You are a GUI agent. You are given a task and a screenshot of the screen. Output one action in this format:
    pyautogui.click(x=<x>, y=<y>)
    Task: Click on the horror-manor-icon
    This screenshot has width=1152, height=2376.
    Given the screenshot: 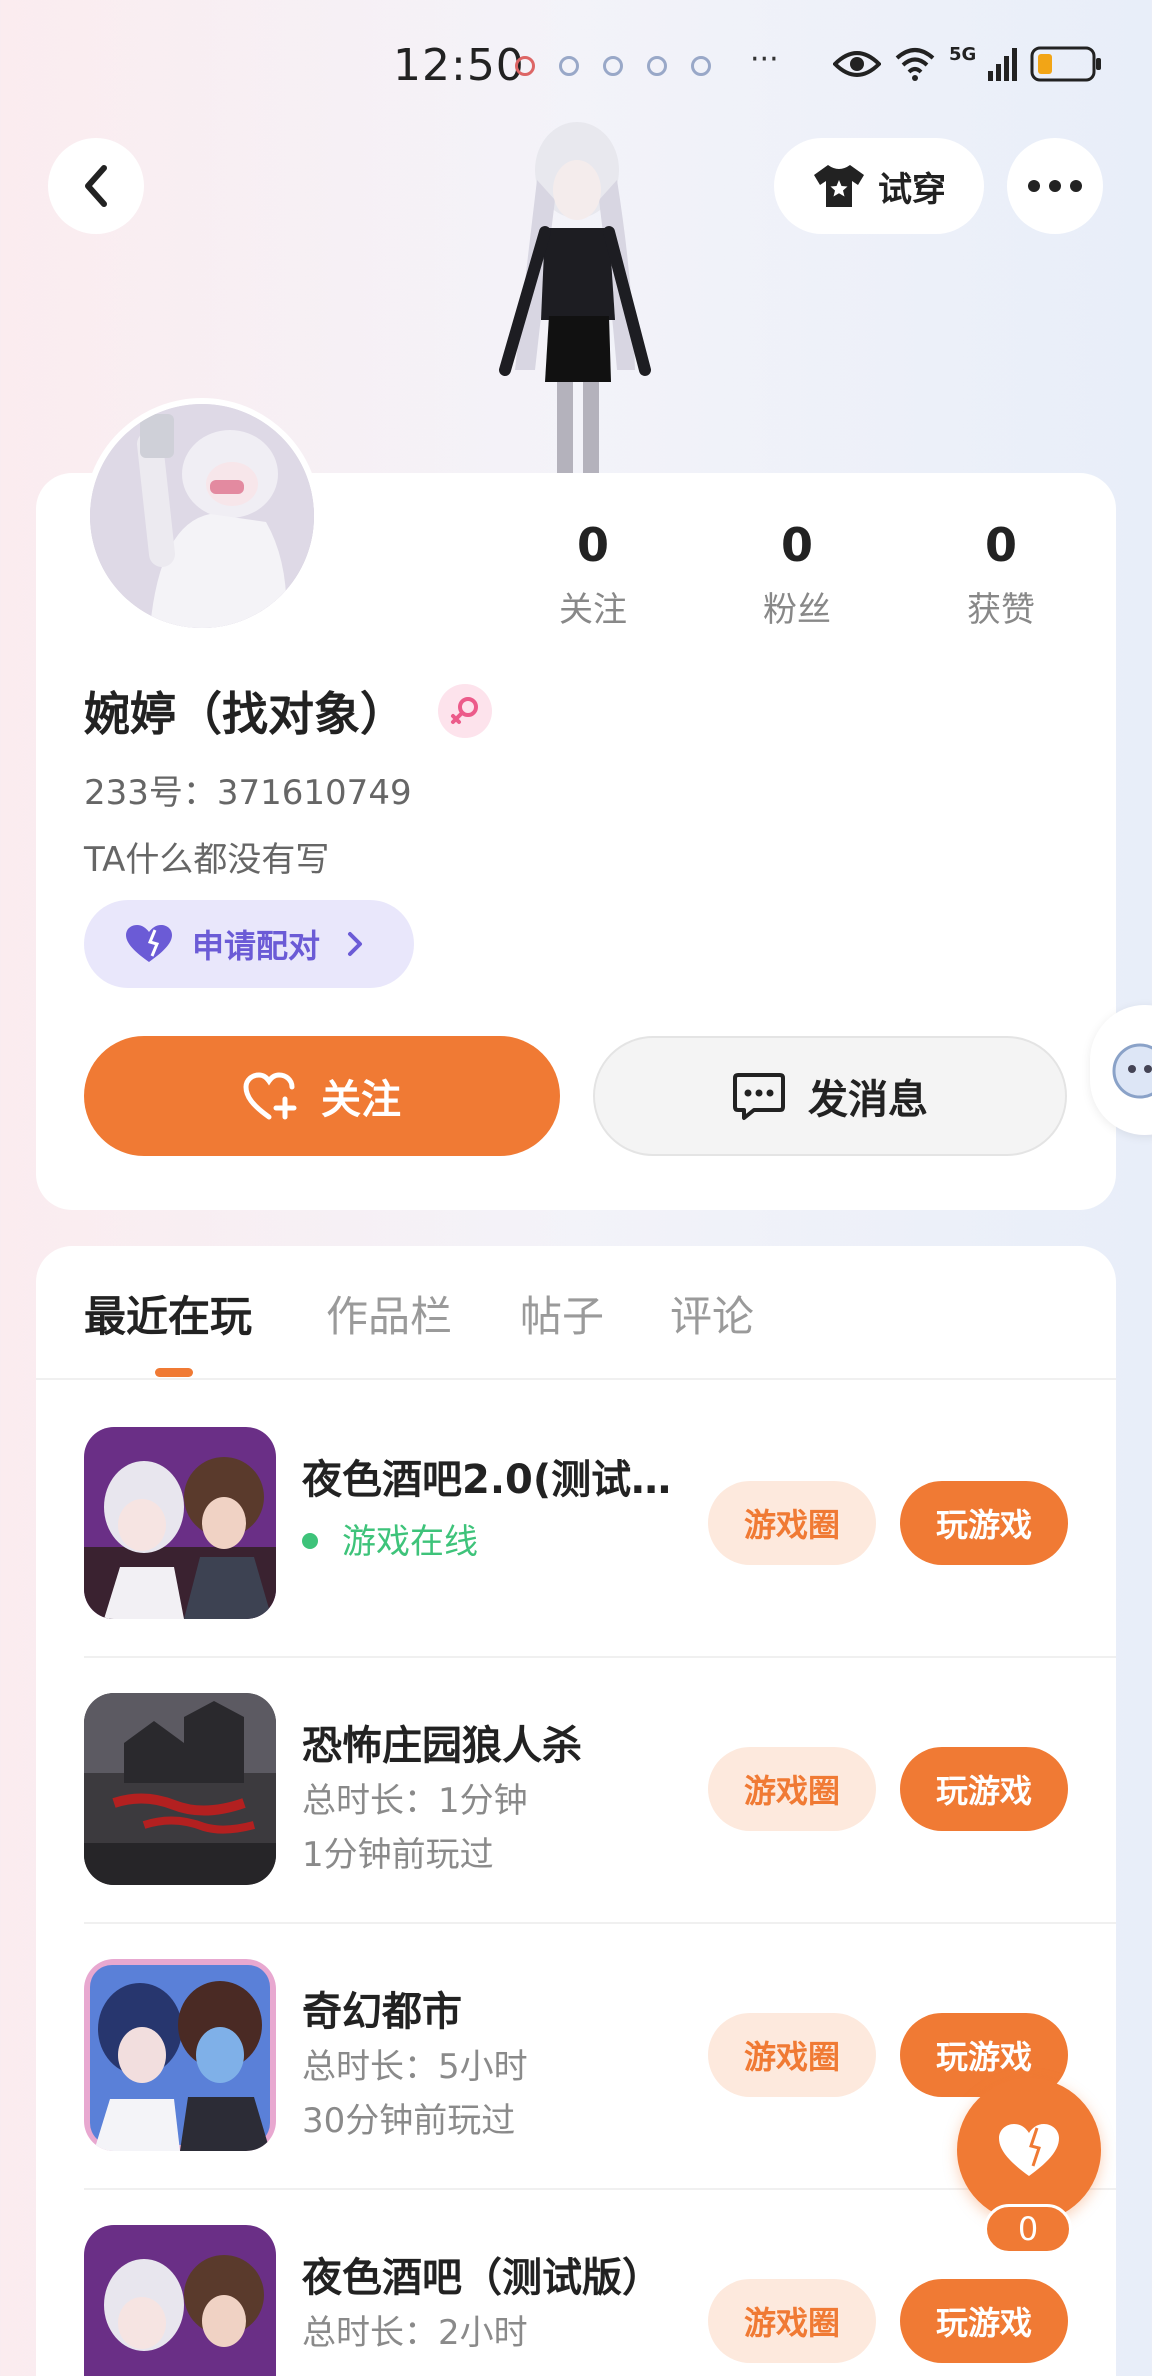 What is the action you would take?
    pyautogui.click(x=180, y=1789)
    